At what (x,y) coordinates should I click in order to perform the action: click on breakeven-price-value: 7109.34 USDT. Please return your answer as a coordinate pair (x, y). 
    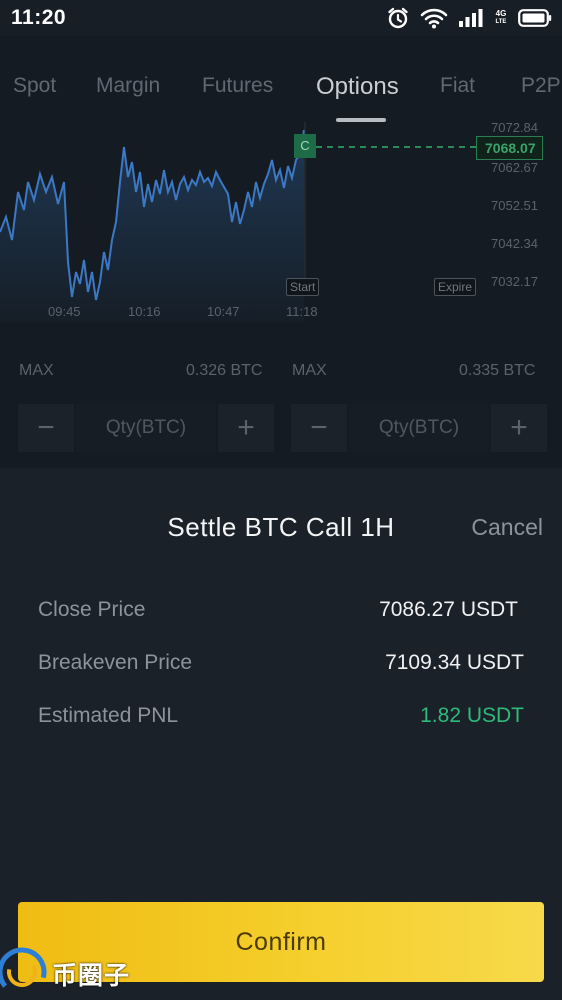
    Looking at the image, I should click on (454, 662).